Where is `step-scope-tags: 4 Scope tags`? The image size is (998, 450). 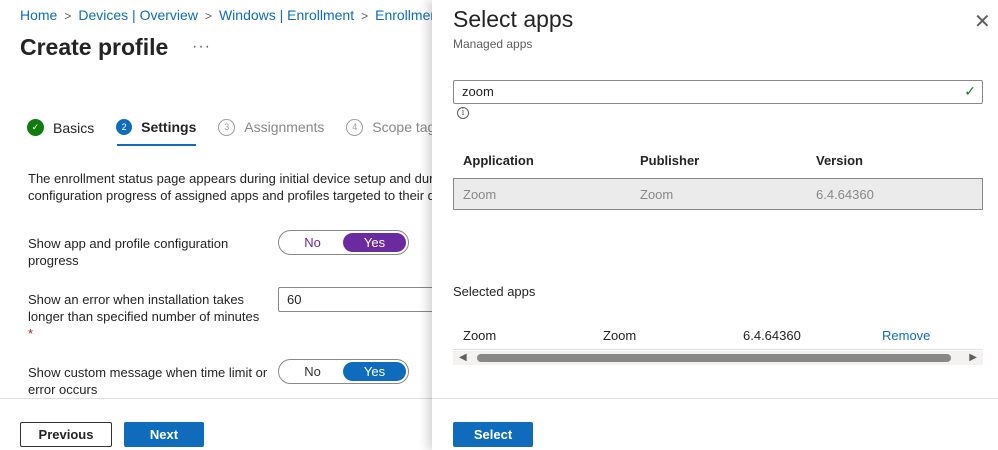
step-scope-tags: 4 Scope tags is located at coordinates (389, 127).